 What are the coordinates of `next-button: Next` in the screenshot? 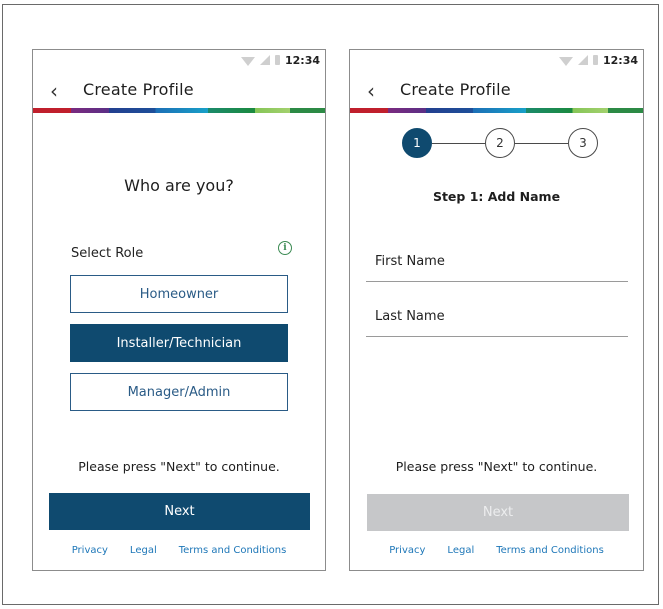 It's located at (179, 511).